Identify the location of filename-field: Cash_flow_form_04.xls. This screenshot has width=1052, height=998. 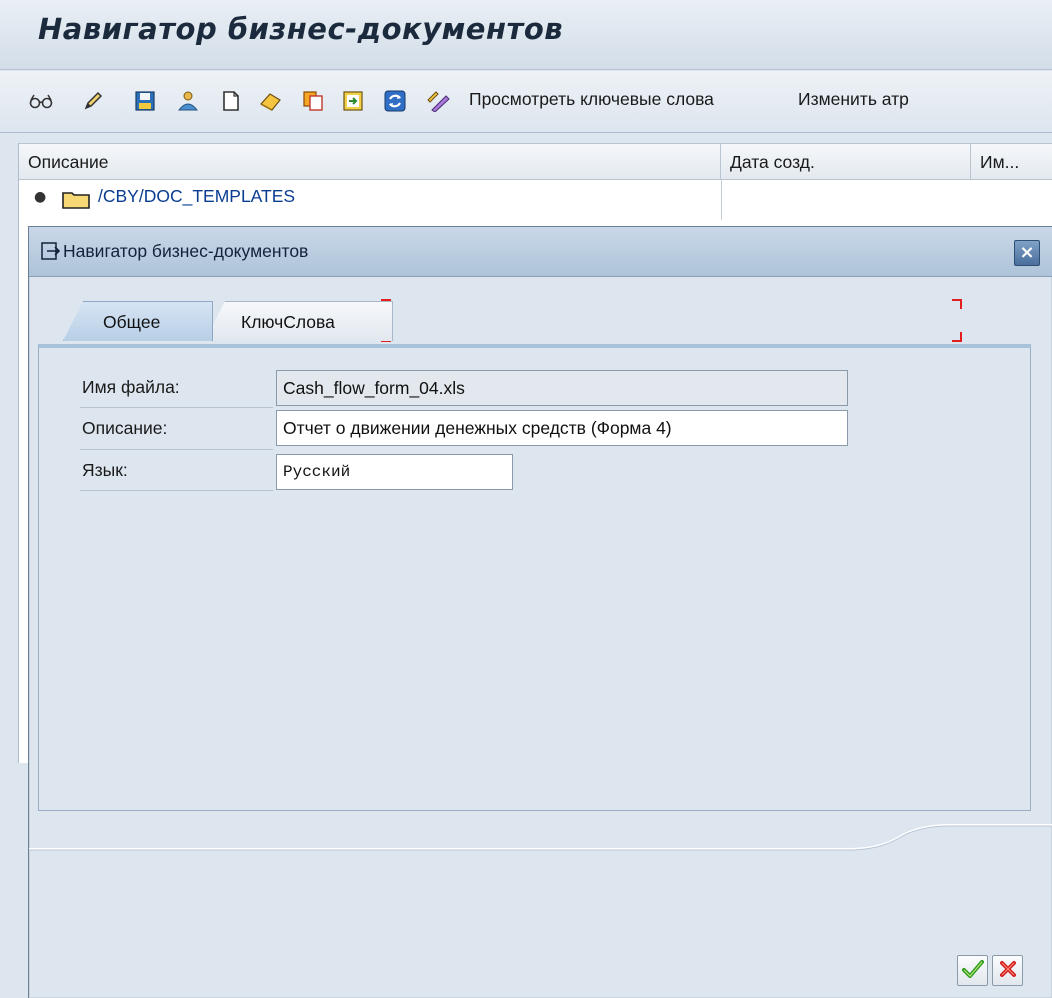
(562, 388).